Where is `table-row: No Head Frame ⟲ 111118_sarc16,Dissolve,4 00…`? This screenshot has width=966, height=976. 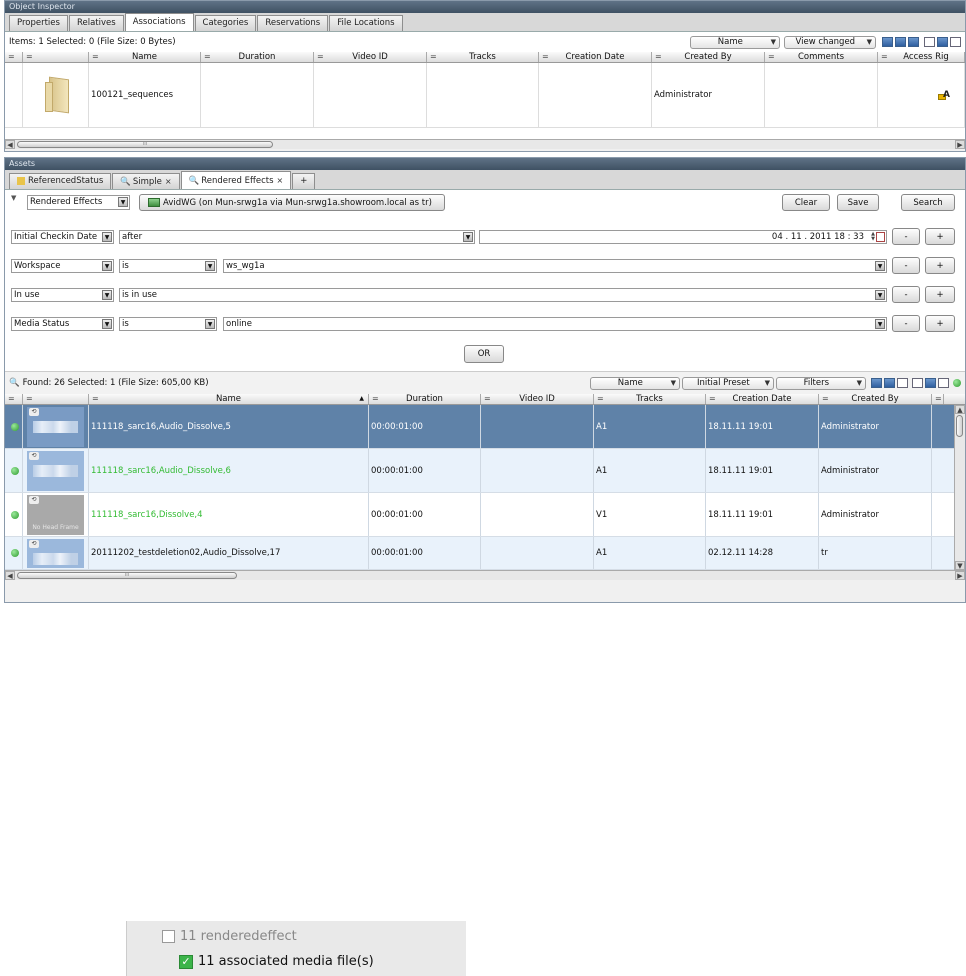 table-row: No Head Frame ⟲ 111118_sarc16,Dissolve,4 00… is located at coordinates (485, 515).